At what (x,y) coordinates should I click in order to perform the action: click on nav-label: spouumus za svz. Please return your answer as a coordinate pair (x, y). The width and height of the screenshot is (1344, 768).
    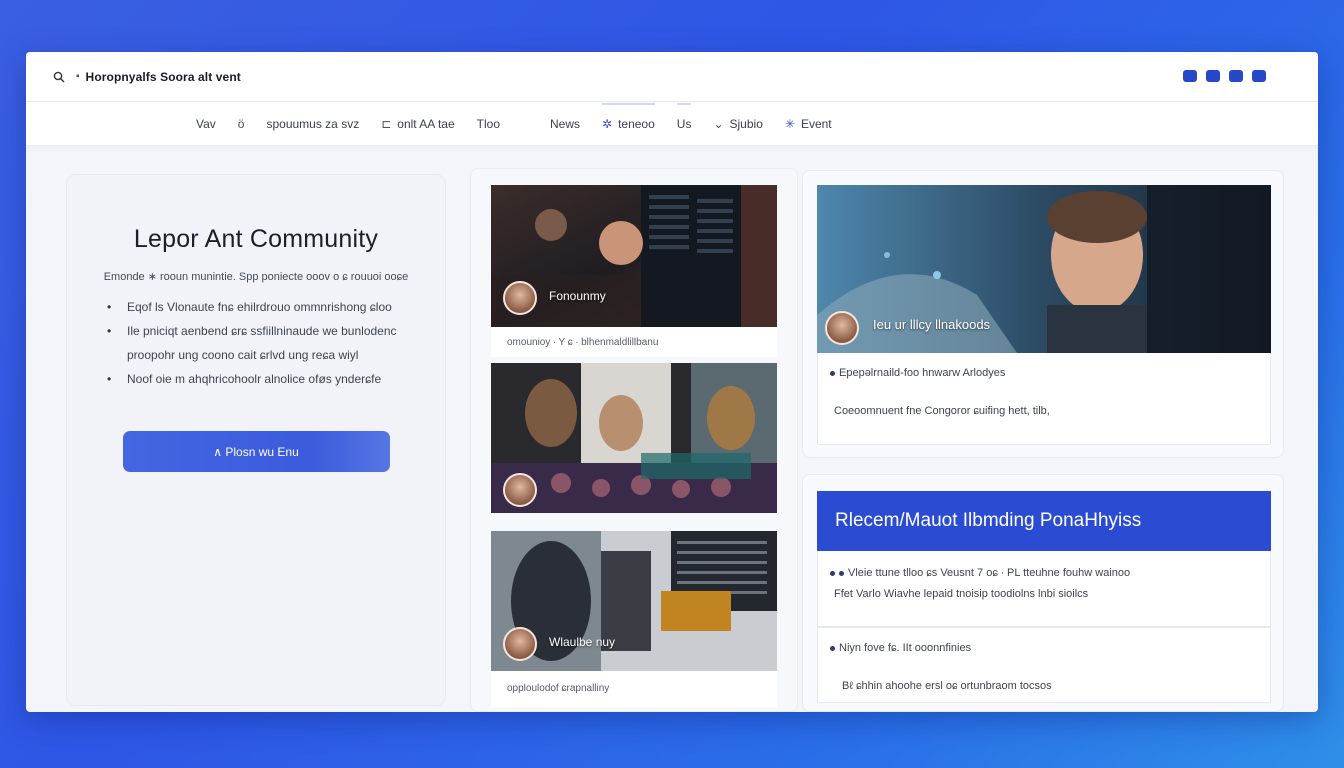
    Looking at the image, I should click on (313, 123).